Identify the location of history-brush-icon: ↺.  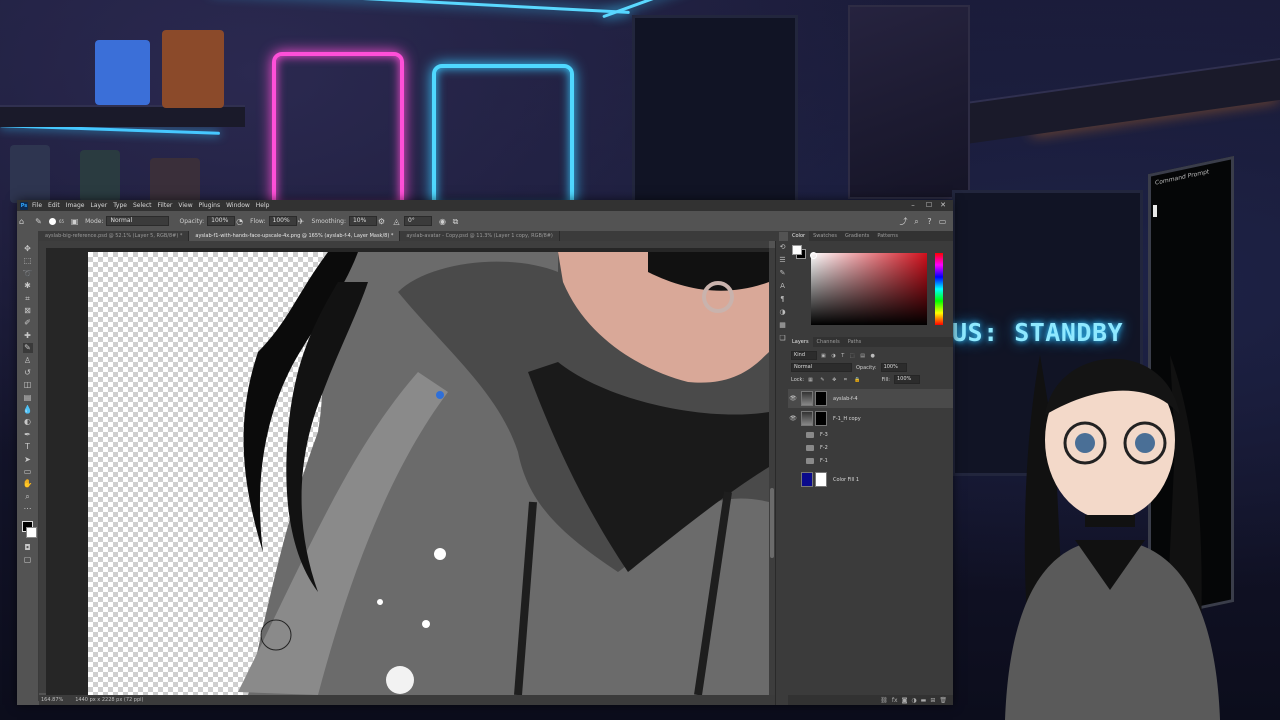
(28, 373).